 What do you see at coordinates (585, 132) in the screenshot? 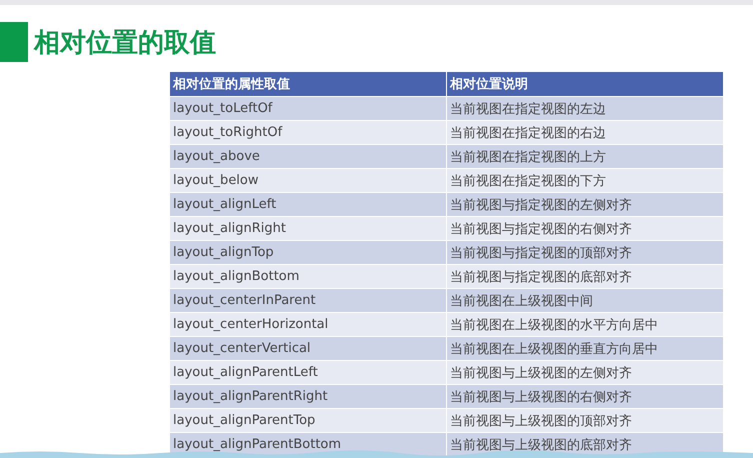
I see `table-cell: 当前视图在指定视图的右边` at bounding box center [585, 132].